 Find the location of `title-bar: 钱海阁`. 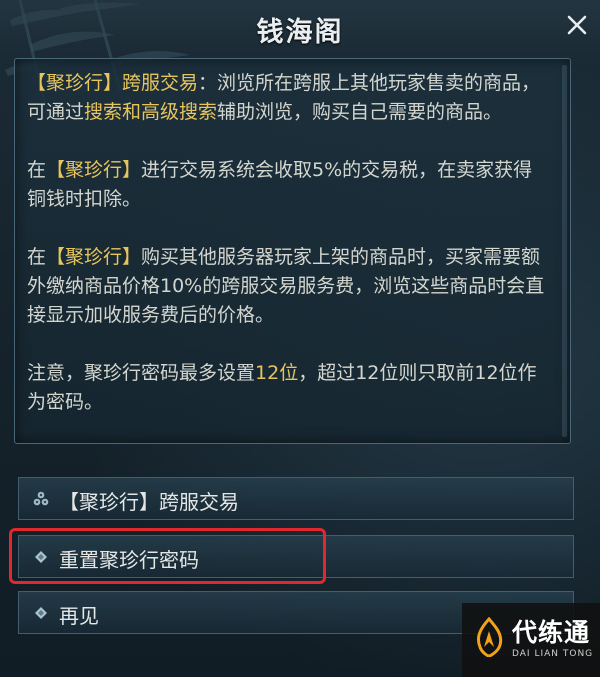

title-bar: 钱海阁 is located at coordinates (300, 27).